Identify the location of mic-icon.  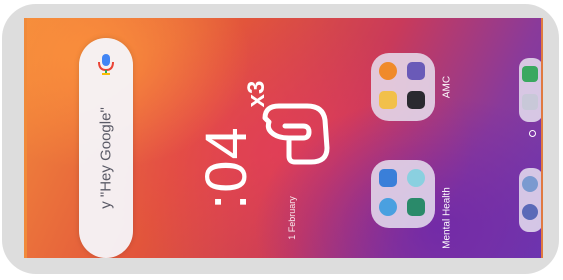
(106, 64).